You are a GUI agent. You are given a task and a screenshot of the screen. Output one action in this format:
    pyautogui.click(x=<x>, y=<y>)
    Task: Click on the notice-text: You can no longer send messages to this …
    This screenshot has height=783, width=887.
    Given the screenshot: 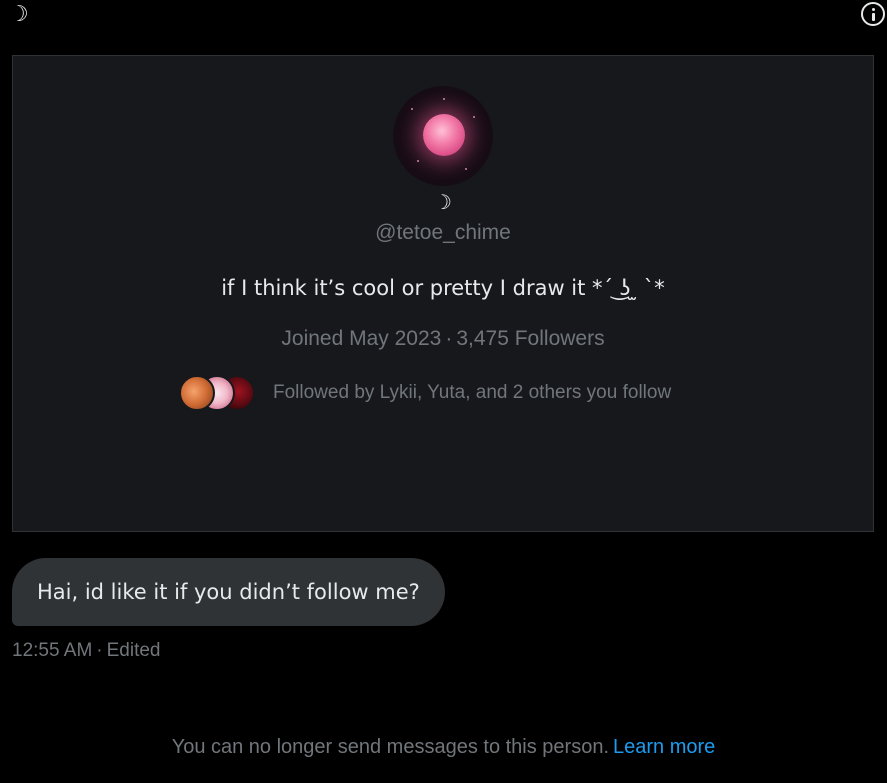 What is the action you would take?
    pyautogui.click(x=390, y=747)
    